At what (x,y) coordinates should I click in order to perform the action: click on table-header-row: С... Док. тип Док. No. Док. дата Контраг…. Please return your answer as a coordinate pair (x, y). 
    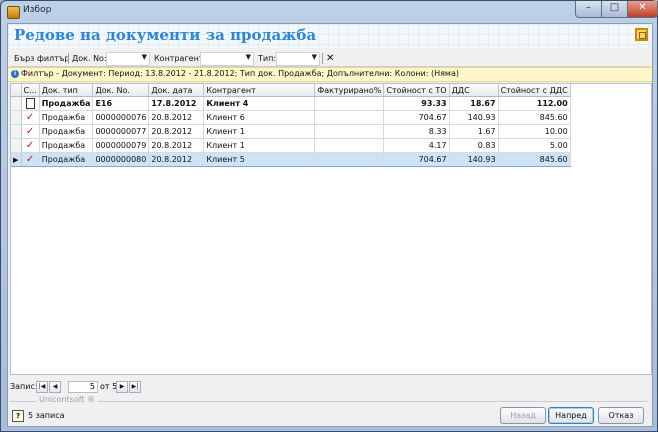
    Looking at the image, I should click on (291, 90).